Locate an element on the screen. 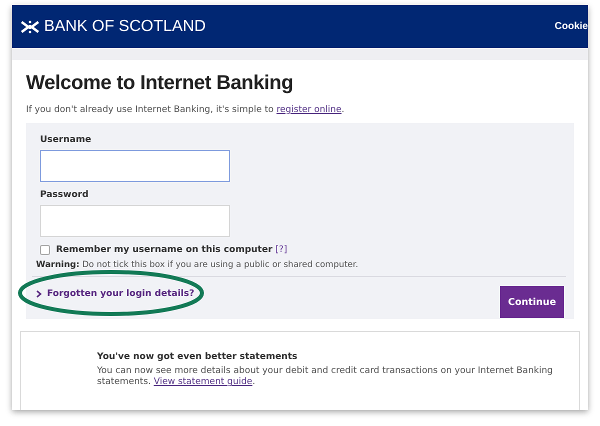 This screenshot has width=600, height=426. field-label: Password is located at coordinates (65, 195).